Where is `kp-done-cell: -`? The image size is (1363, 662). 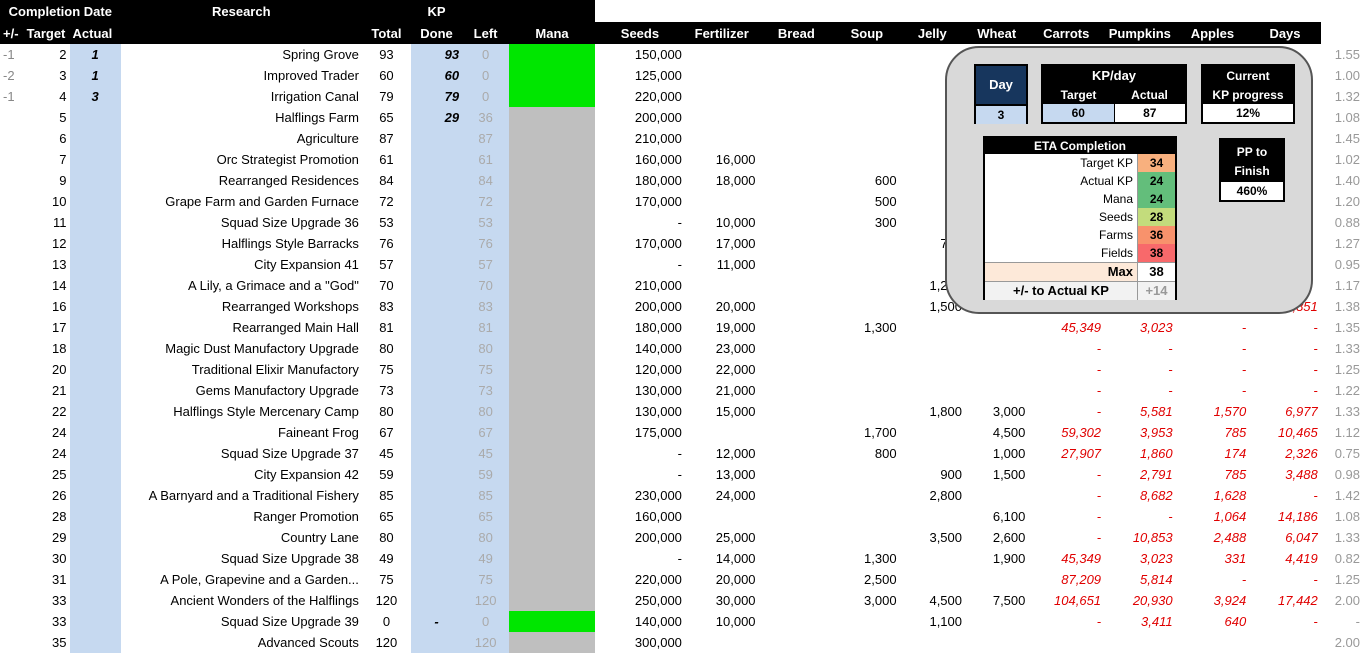
kp-done-cell: - is located at coordinates (436, 621).